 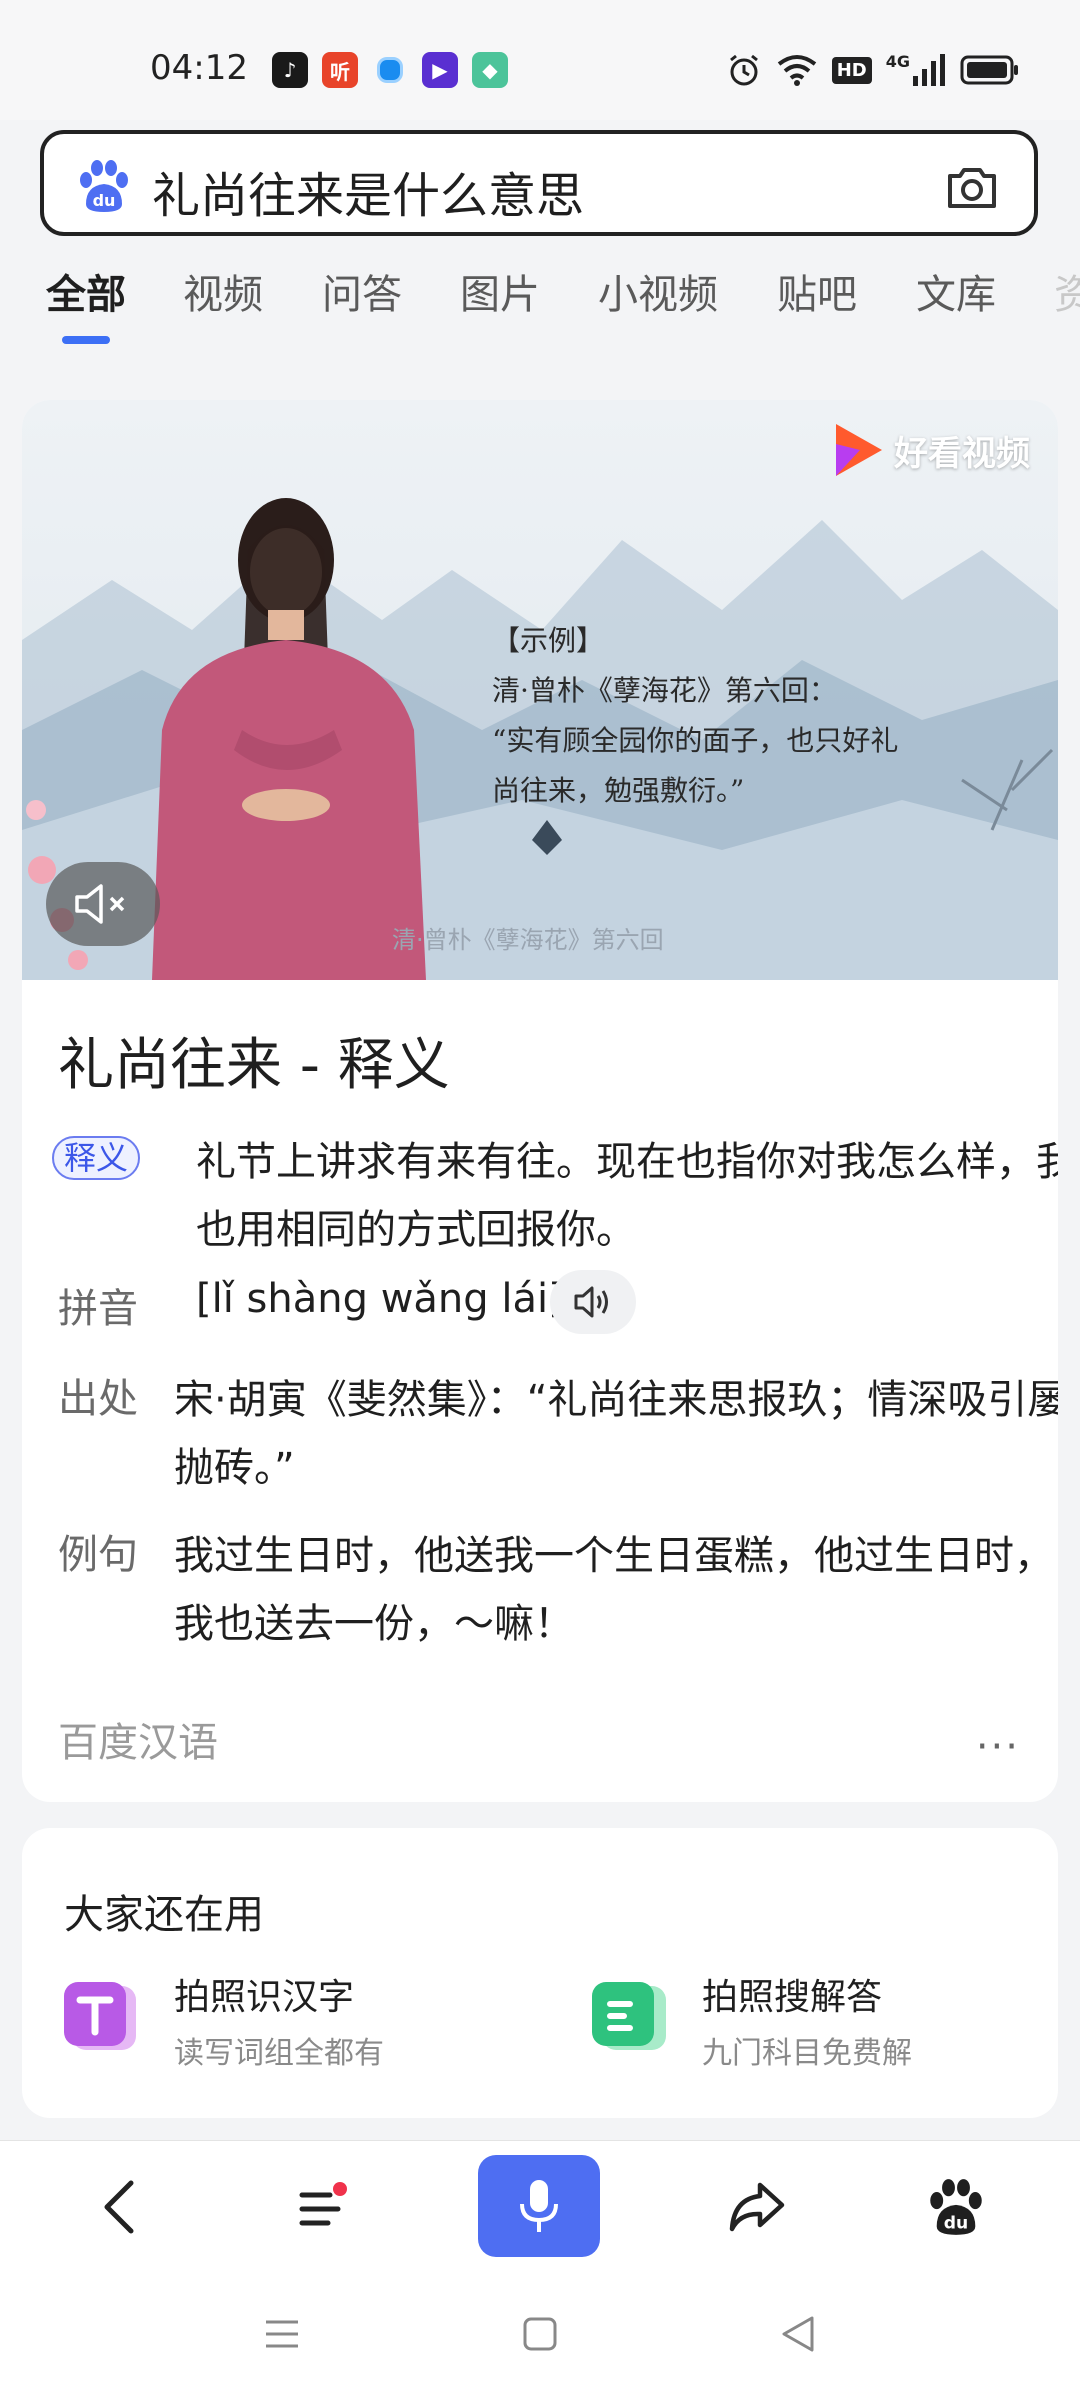 I want to click on status-bar: 04:12 ♪ 听 ▶ ◆ HD 4G, so click(x=540, y=60).